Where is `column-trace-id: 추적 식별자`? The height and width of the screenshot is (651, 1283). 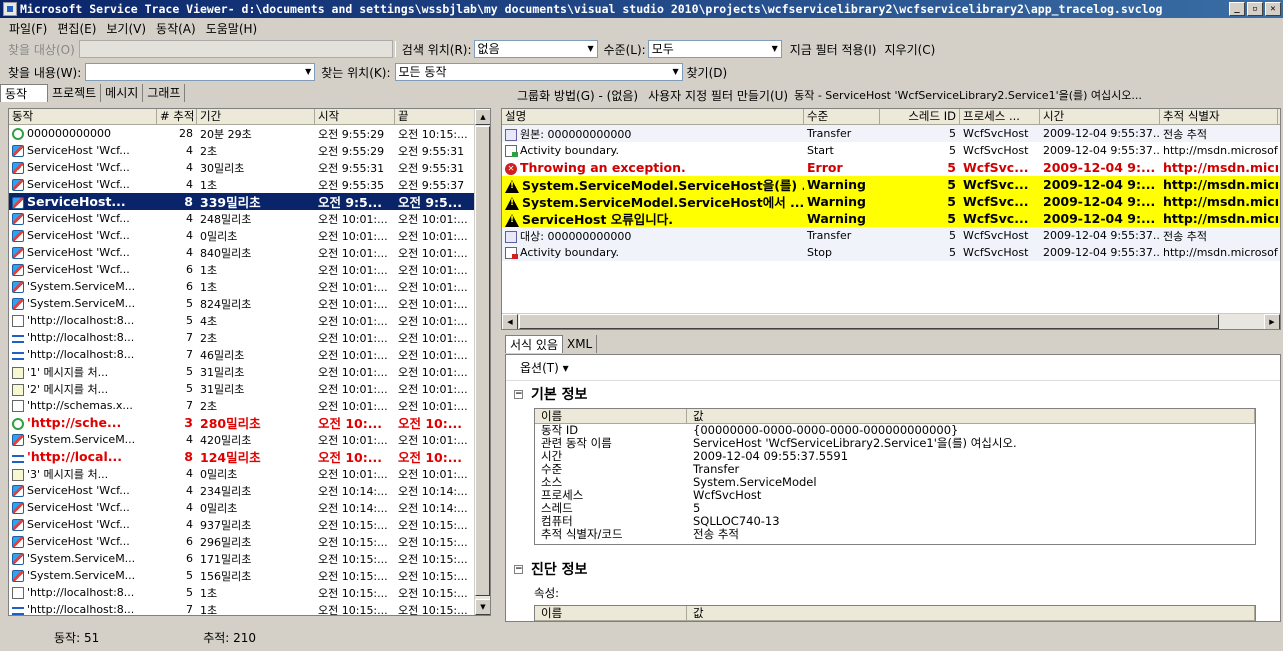
column-trace-id: 추적 식별자 is located at coordinates (1219, 116).